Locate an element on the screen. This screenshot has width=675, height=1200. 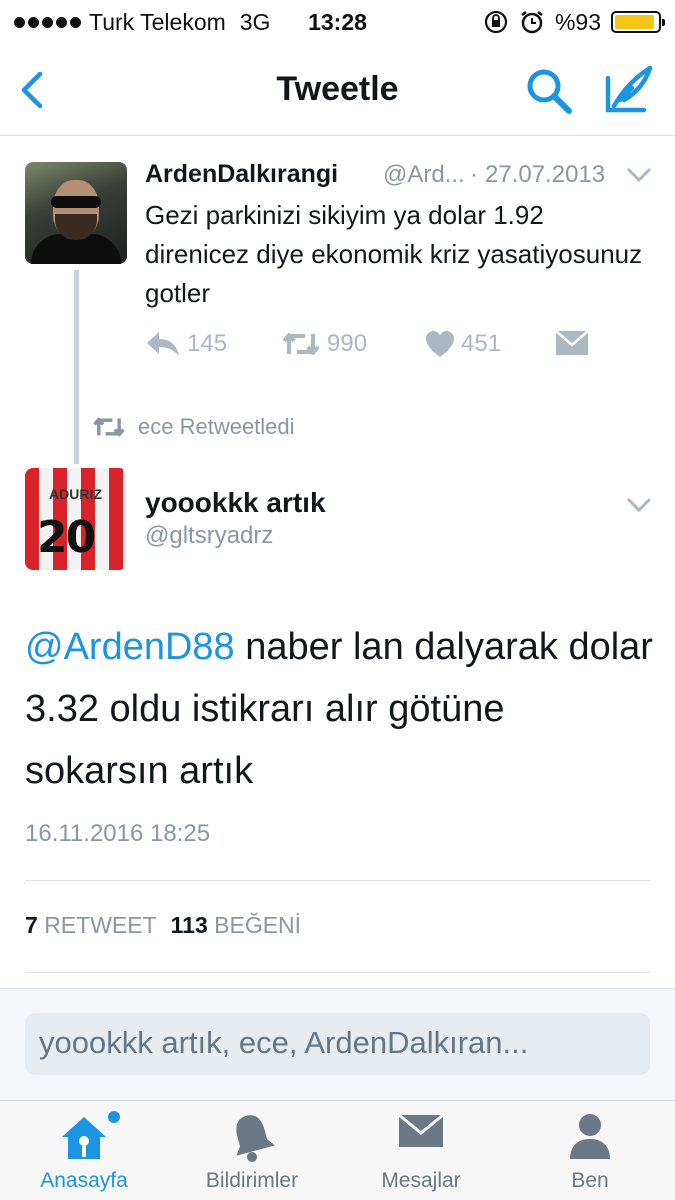
retweet-count: 990 is located at coordinates (347, 343).